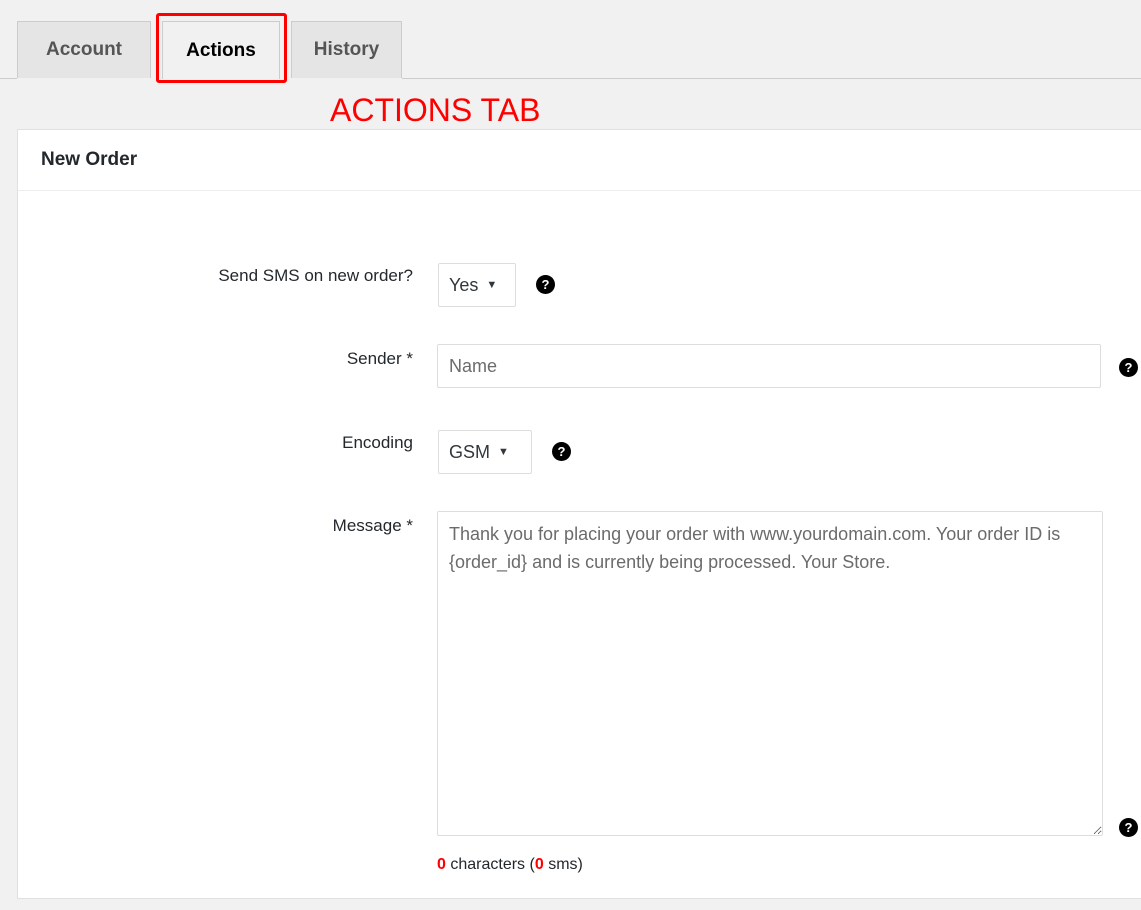 The height and width of the screenshot is (910, 1141). Describe the element at coordinates (435, 110) in the screenshot. I see `actions-tab-annotation: ACTIONS TAB` at that location.